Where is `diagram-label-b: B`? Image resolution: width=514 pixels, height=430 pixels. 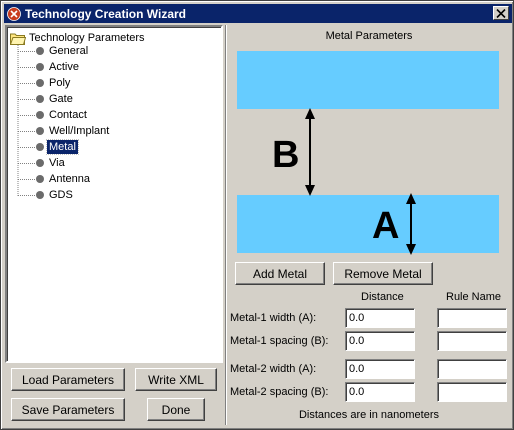
diagram-label-b: B is located at coordinates (285, 155).